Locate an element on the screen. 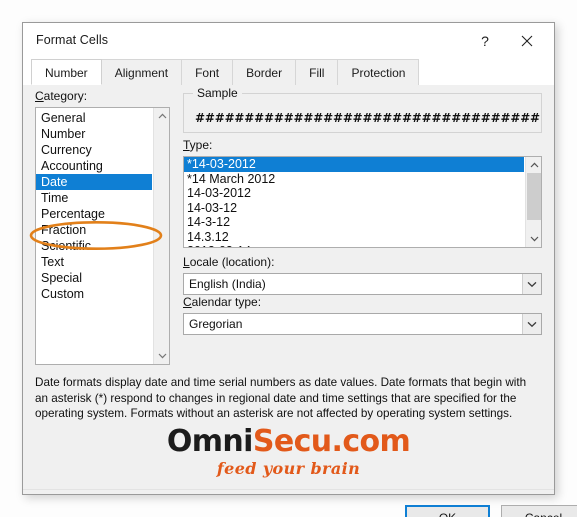  category-item-custom: Custom is located at coordinates (94, 294).